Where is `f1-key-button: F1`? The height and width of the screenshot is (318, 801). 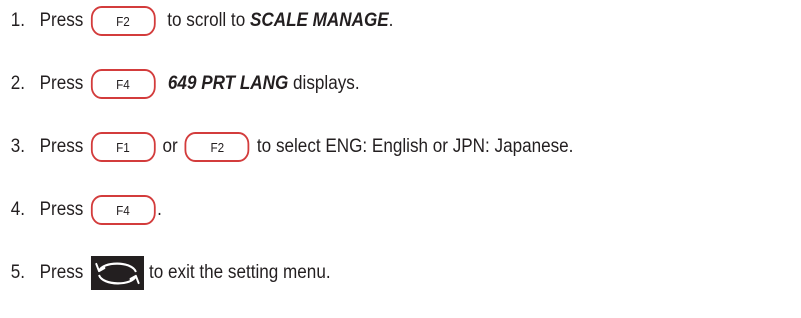 f1-key-button: F1 is located at coordinates (123, 147).